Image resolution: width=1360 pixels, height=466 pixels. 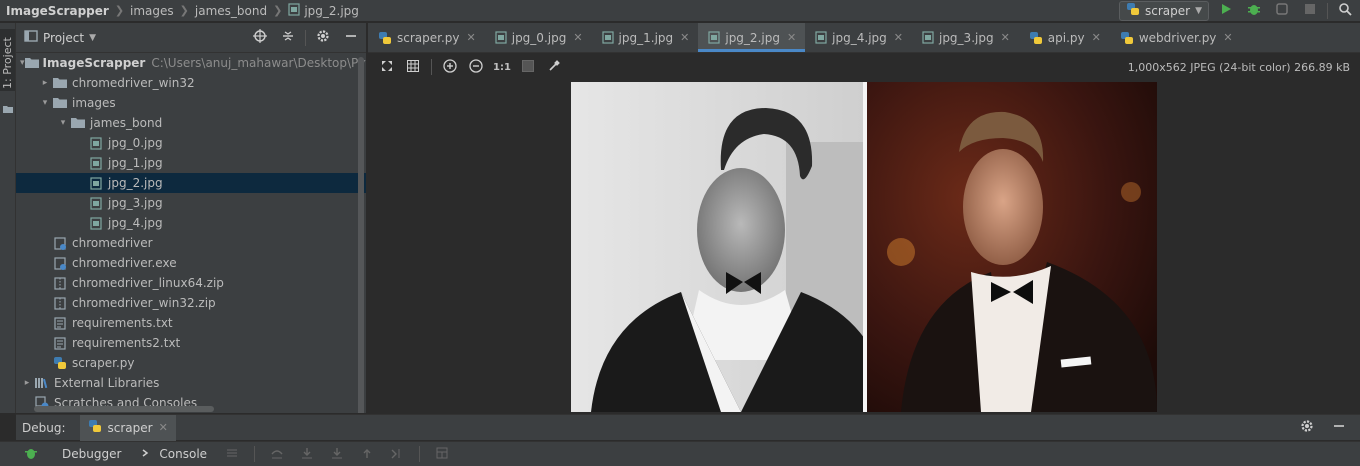 What do you see at coordinates (1282, 11) in the screenshot?
I see `run-with-coverage-button` at bounding box center [1282, 11].